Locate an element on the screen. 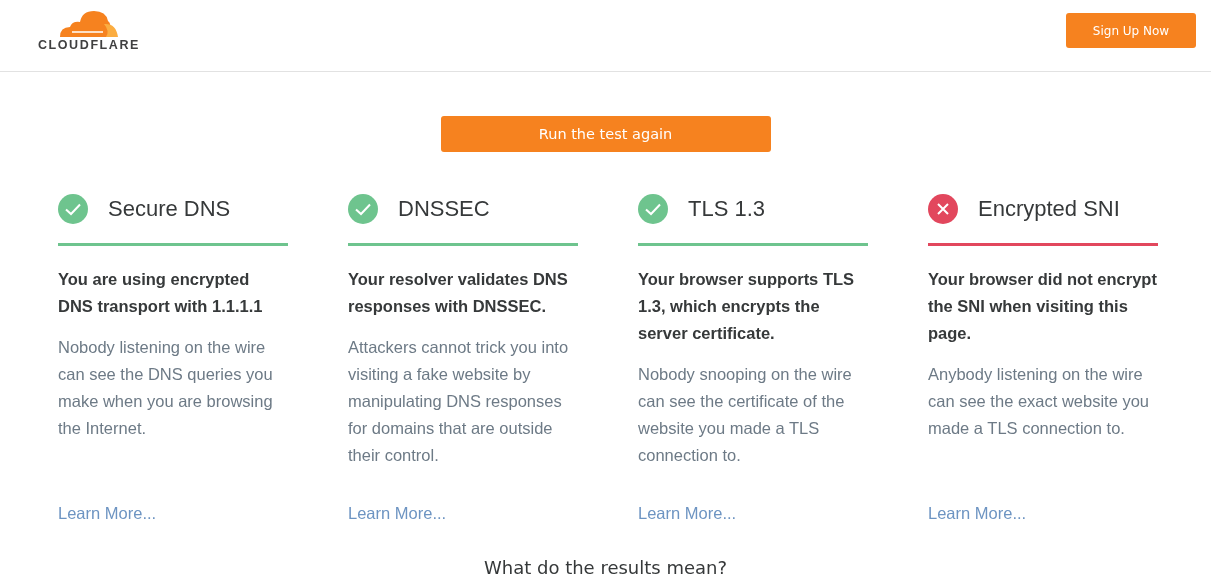 The height and width of the screenshot is (578, 1211). check-description: Anybody listening on the wire can see the exact website you made a TLS connection to. is located at coordinates (1039, 401).